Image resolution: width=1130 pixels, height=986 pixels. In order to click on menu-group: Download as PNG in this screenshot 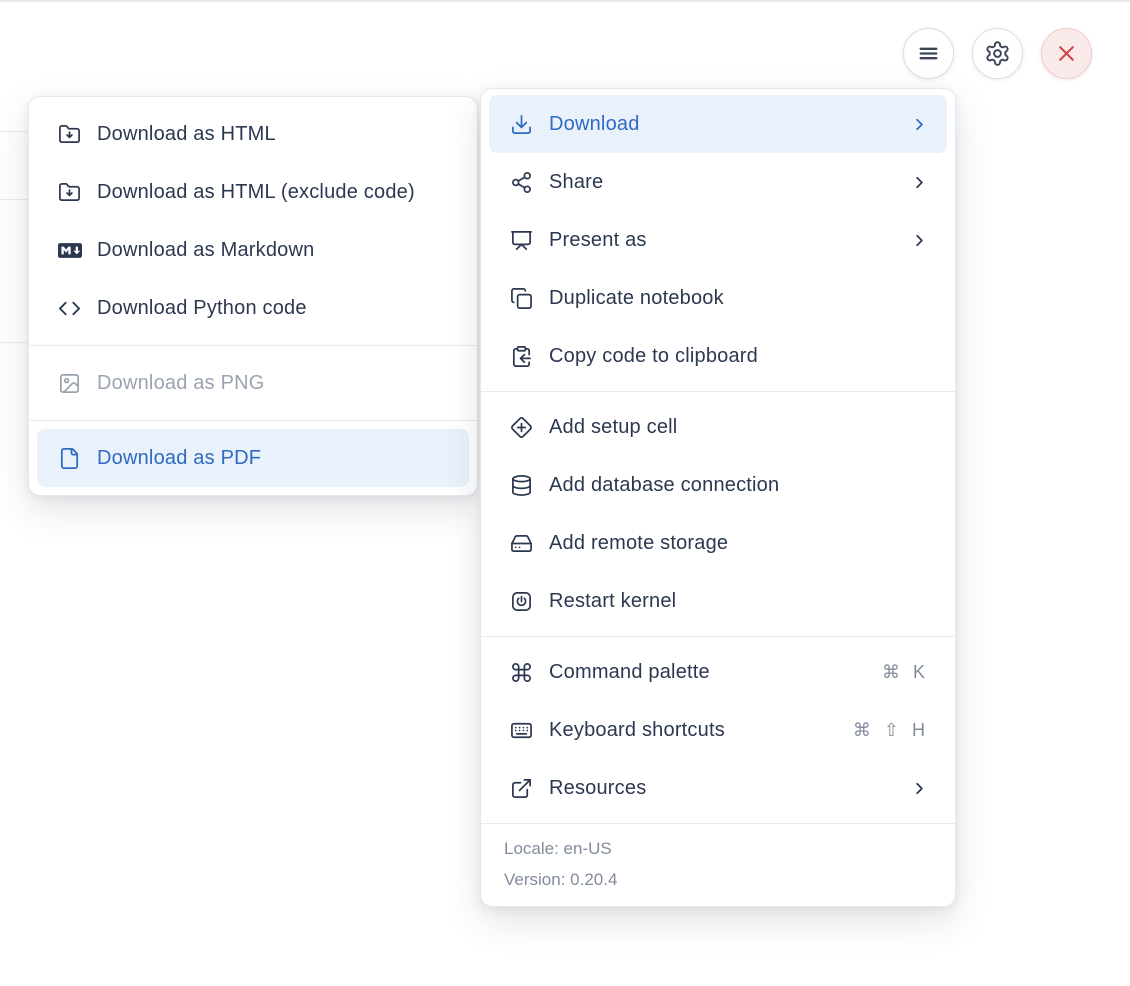, I will do `click(253, 383)`.